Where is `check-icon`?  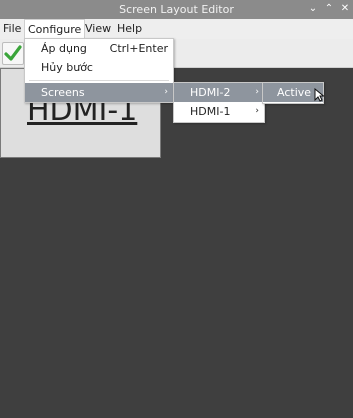
check-icon is located at coordinates (13, 53).